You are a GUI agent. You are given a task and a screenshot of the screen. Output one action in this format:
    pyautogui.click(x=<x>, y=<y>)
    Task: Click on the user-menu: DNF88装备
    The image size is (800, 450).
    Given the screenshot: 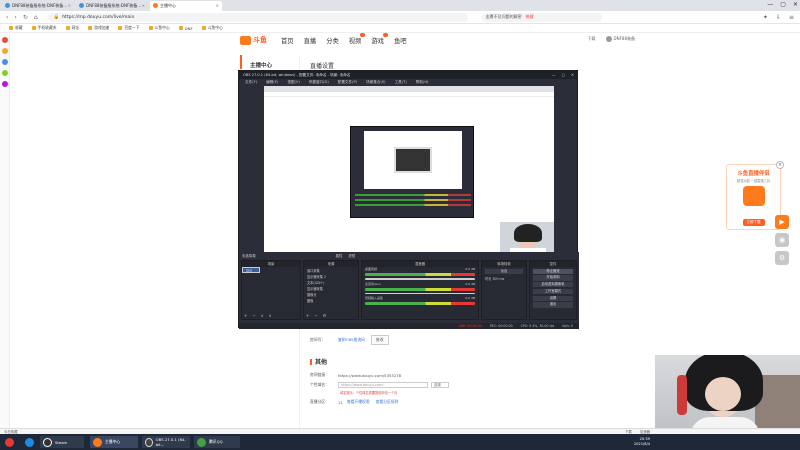 What is the action you would take?
    pyautogui.click(x=620, y=39)
    